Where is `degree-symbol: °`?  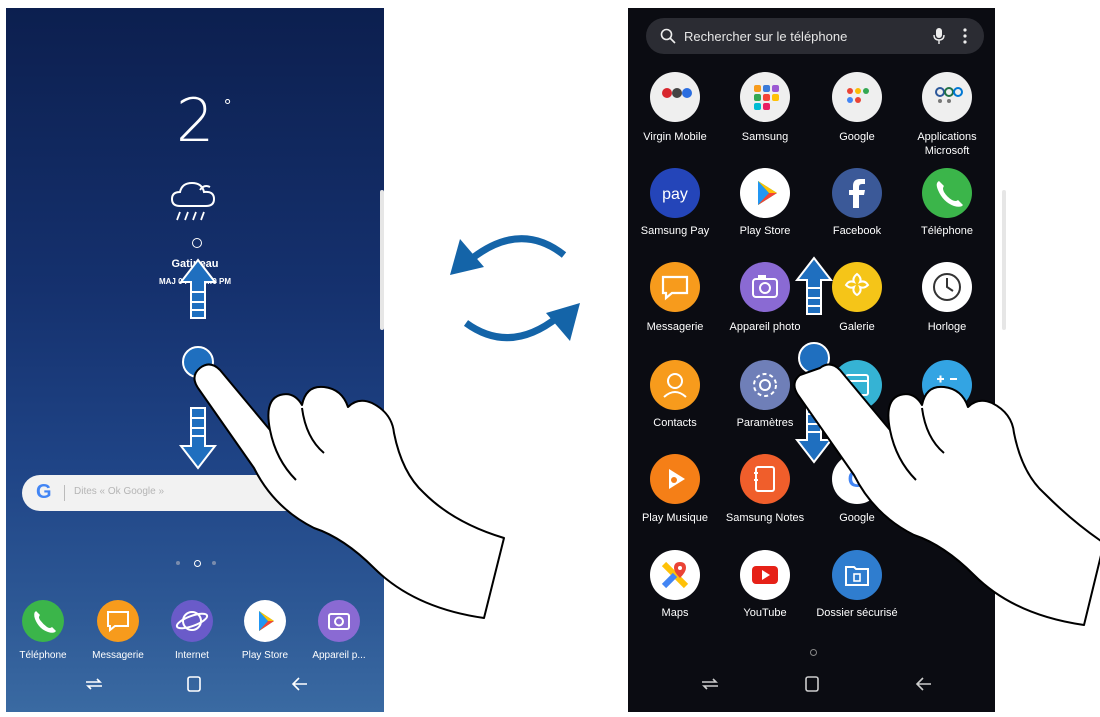
degree-symbol: ° is located at coordinates (228, 106).